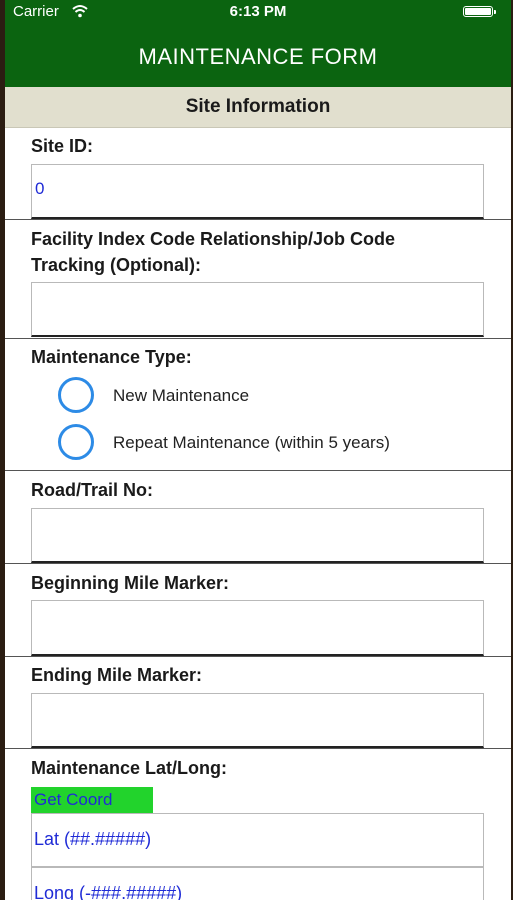 The image size is (513, 900). I want to click on facility-code-field, so click(257, 309).